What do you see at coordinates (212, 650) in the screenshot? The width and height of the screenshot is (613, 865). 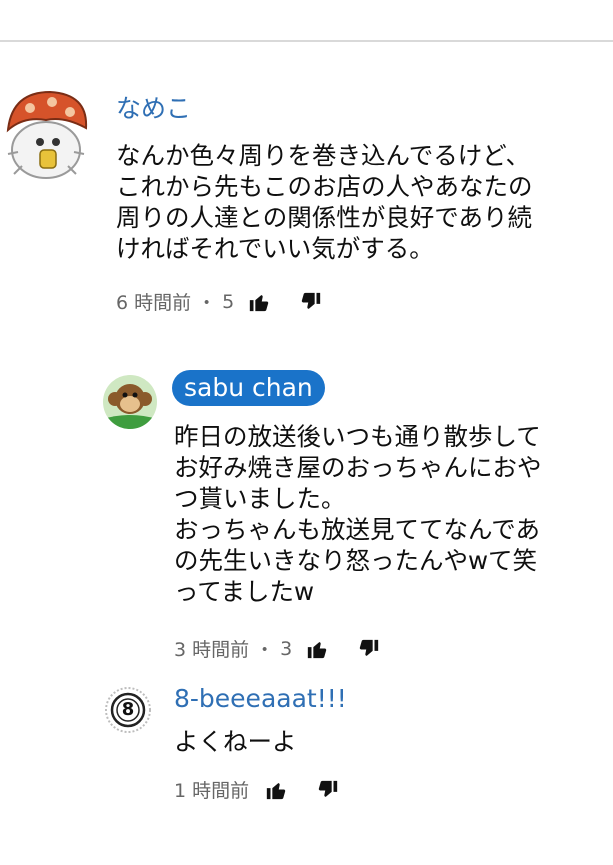 I see `reply-timestamp: 3 時間前` at bounding box center [212, 650].